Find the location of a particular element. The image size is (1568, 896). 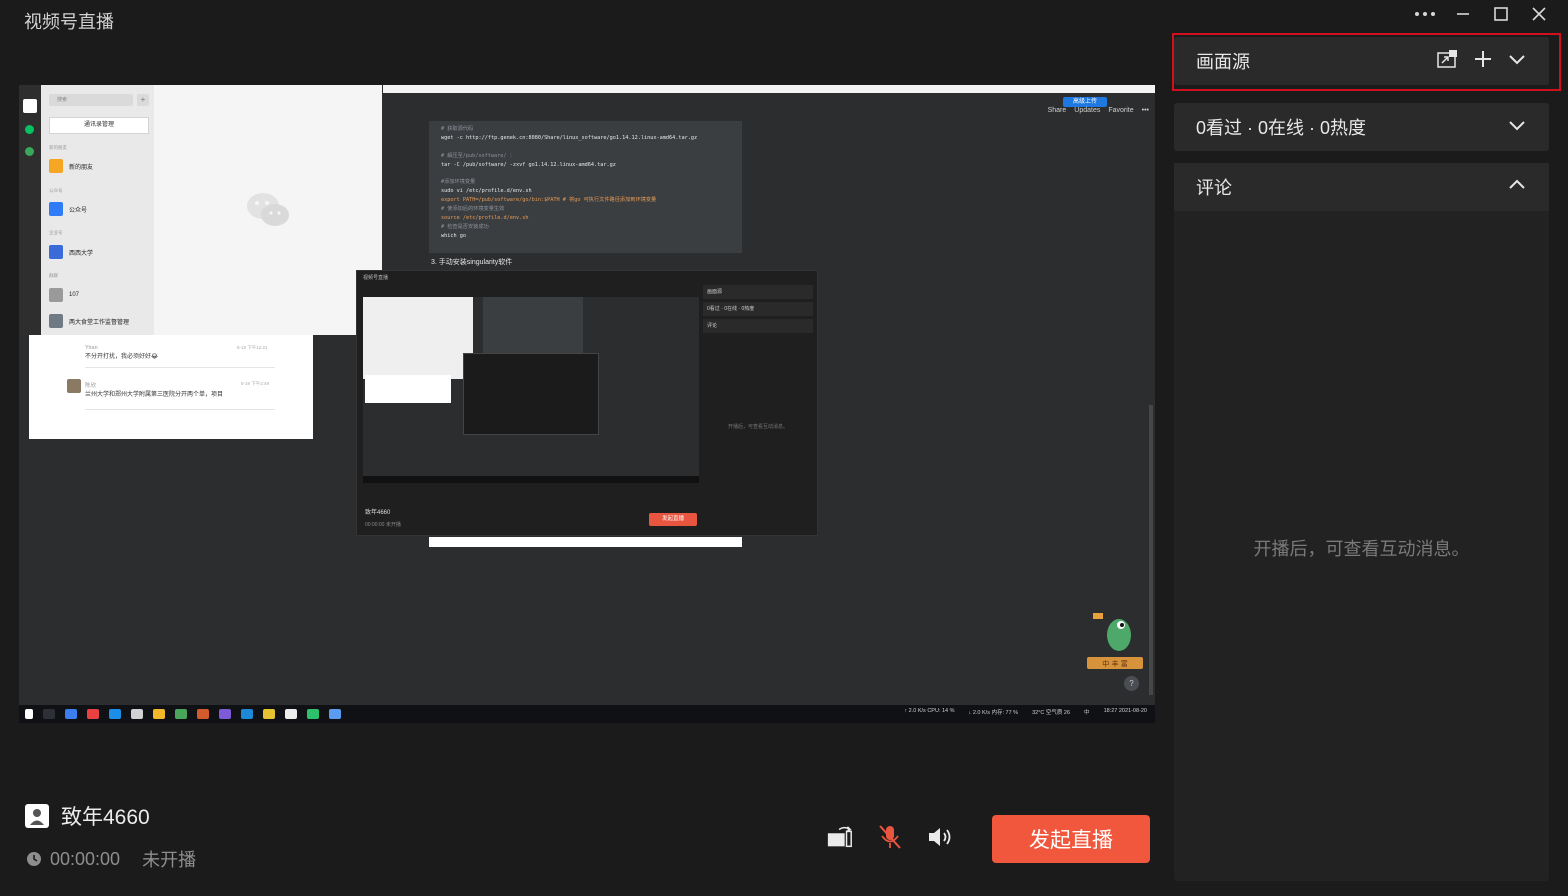

chat-message: 陈欣 兰州大学和郑州大学附属第三医院分开两个单，项目 is located at coordinates (154, 390).